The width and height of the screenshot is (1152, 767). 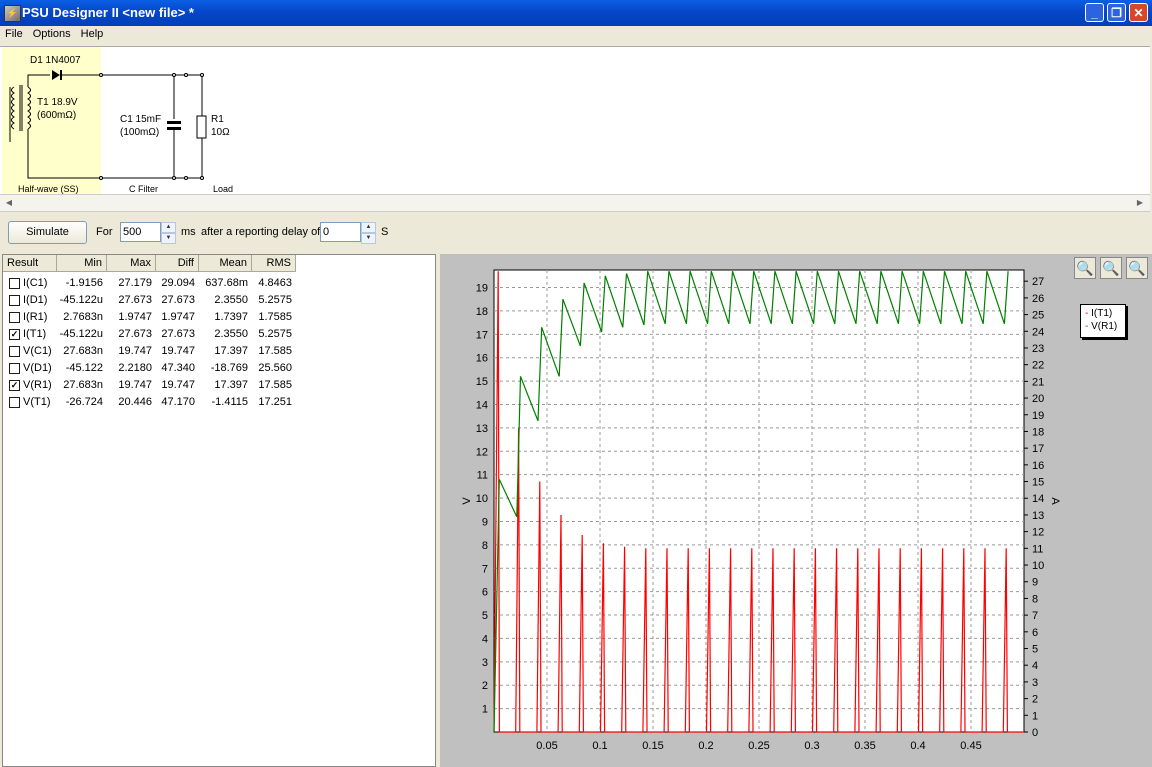 What do you see at coordinates (35, 283) in the screenshot?
I see `result-name: I(C1)` at bounding box center [35, 283].